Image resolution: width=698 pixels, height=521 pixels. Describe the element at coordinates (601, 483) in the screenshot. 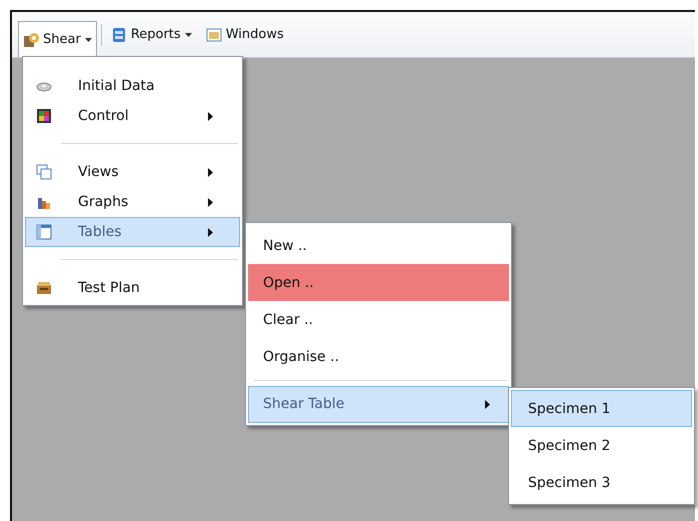

I see `menu-item: Specimen 3` at that location.